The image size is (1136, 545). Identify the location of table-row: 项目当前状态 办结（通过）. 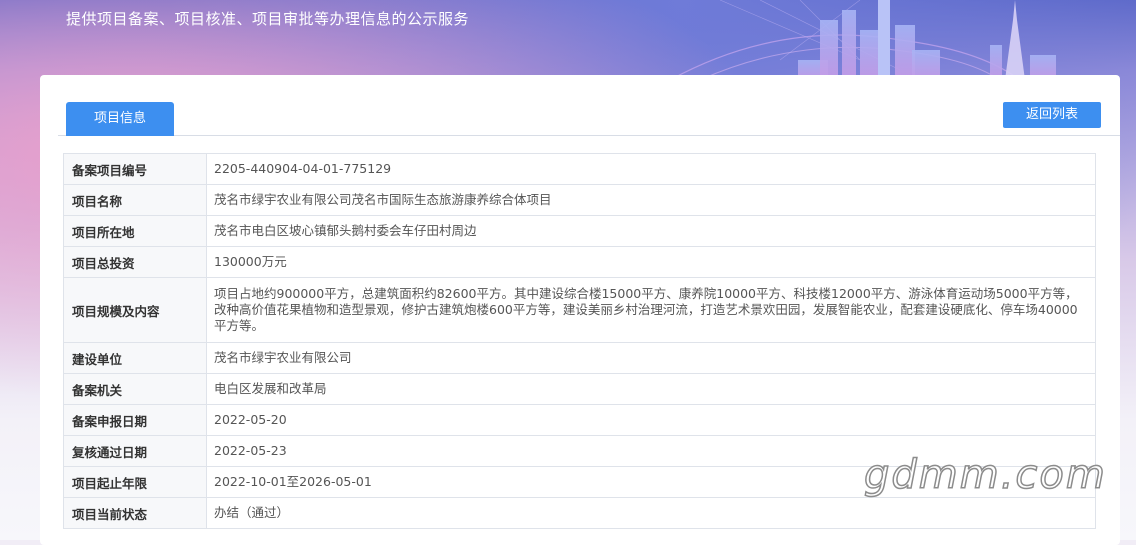
(579, 513).